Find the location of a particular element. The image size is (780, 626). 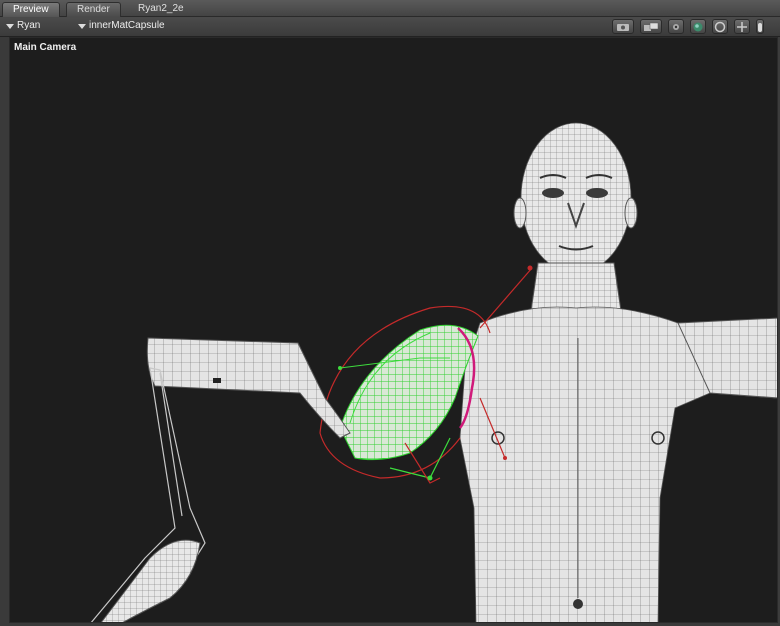

forearm-mesh is located at coordinates (248, 388).